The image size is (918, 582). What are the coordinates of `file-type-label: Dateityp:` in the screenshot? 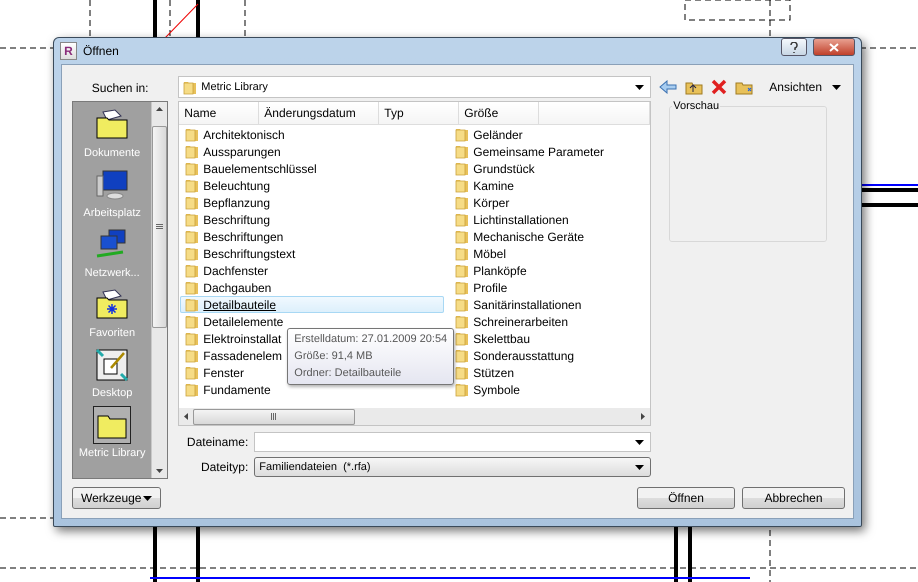 It's located at (224, 467).